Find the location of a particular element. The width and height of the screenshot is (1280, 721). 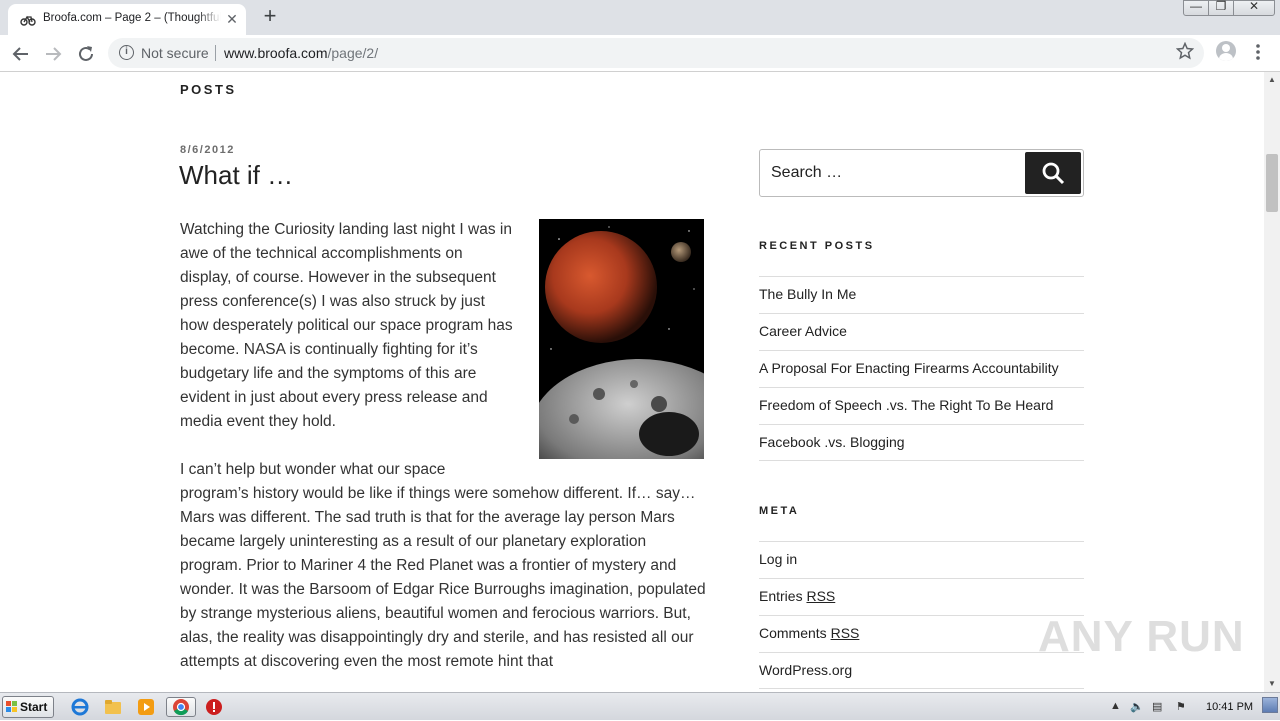

scroll-thumb is located at coordinates (1272, 183).